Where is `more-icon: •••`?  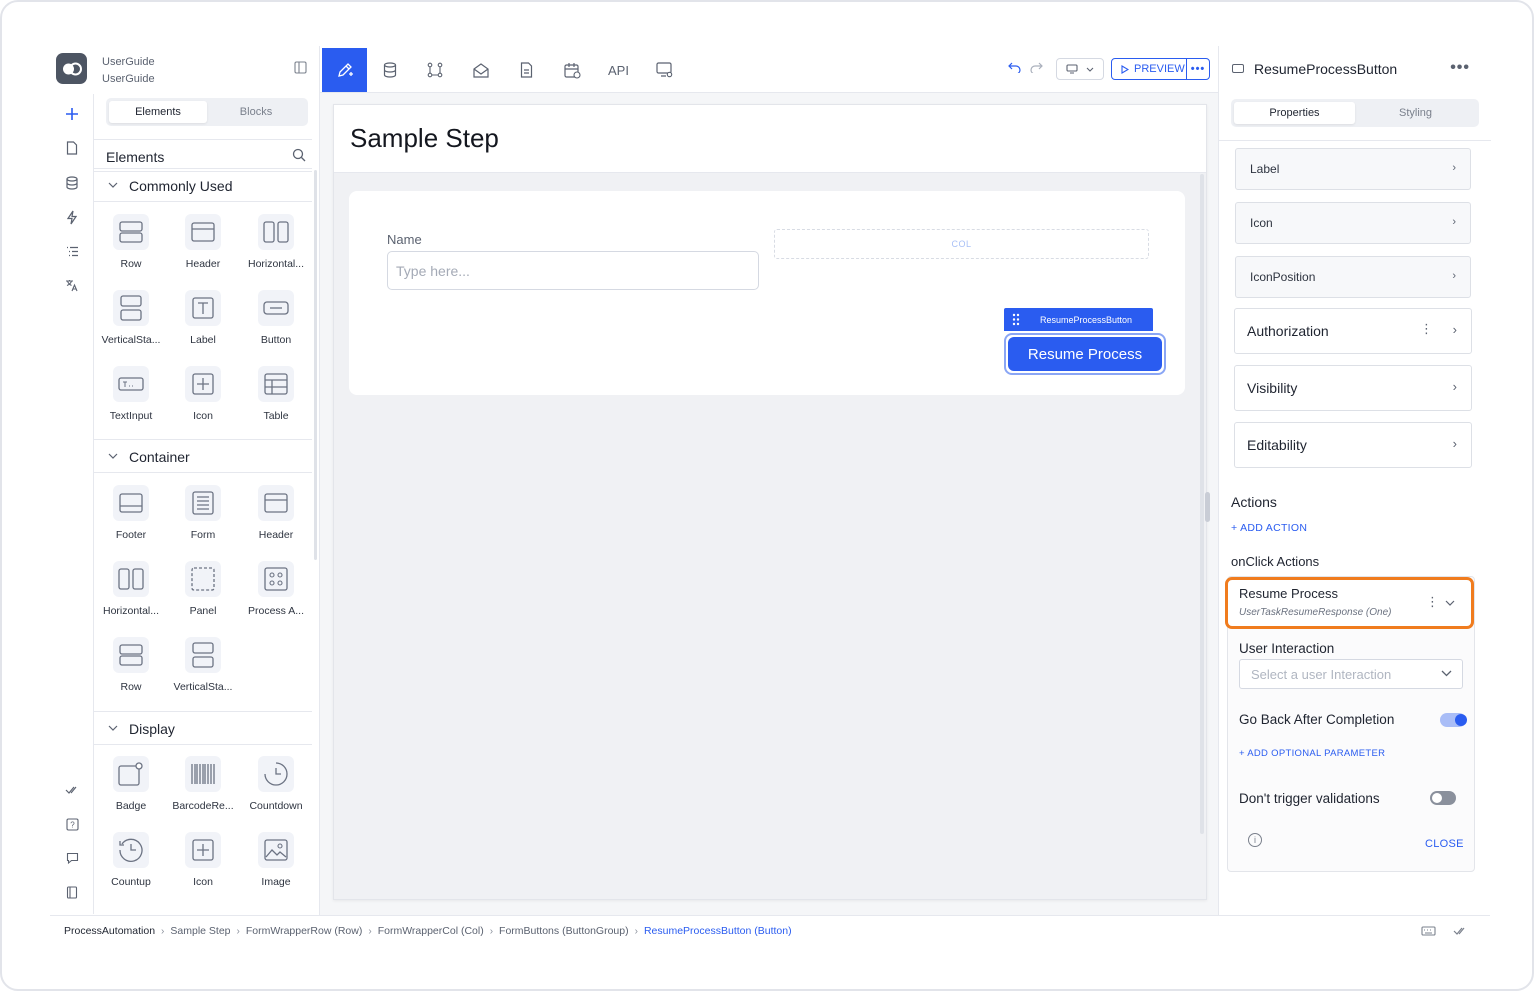 more-icon: ••• is located at coordinates (1460, 68).